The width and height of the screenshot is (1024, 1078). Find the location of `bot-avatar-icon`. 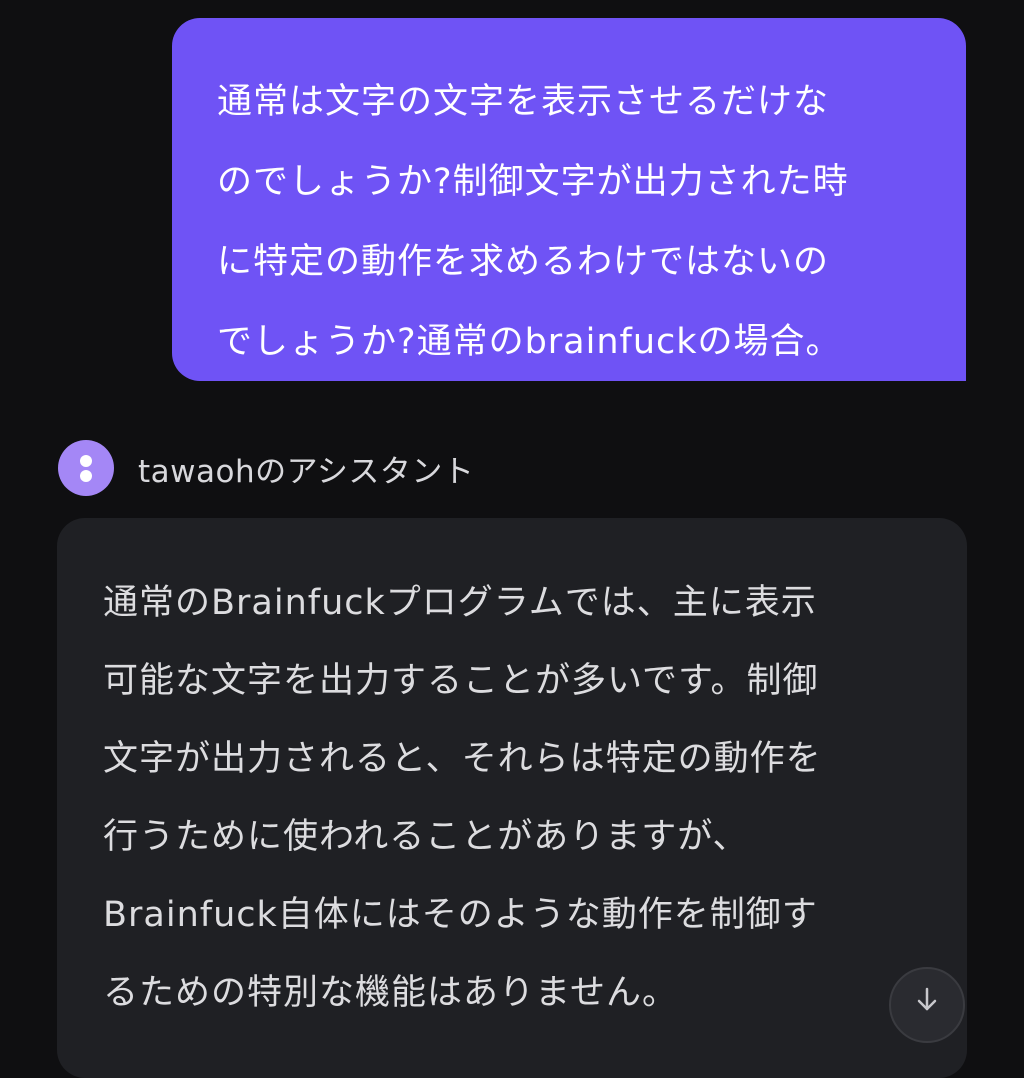

bot-avatar-icon is located at coordinates (86, 468).